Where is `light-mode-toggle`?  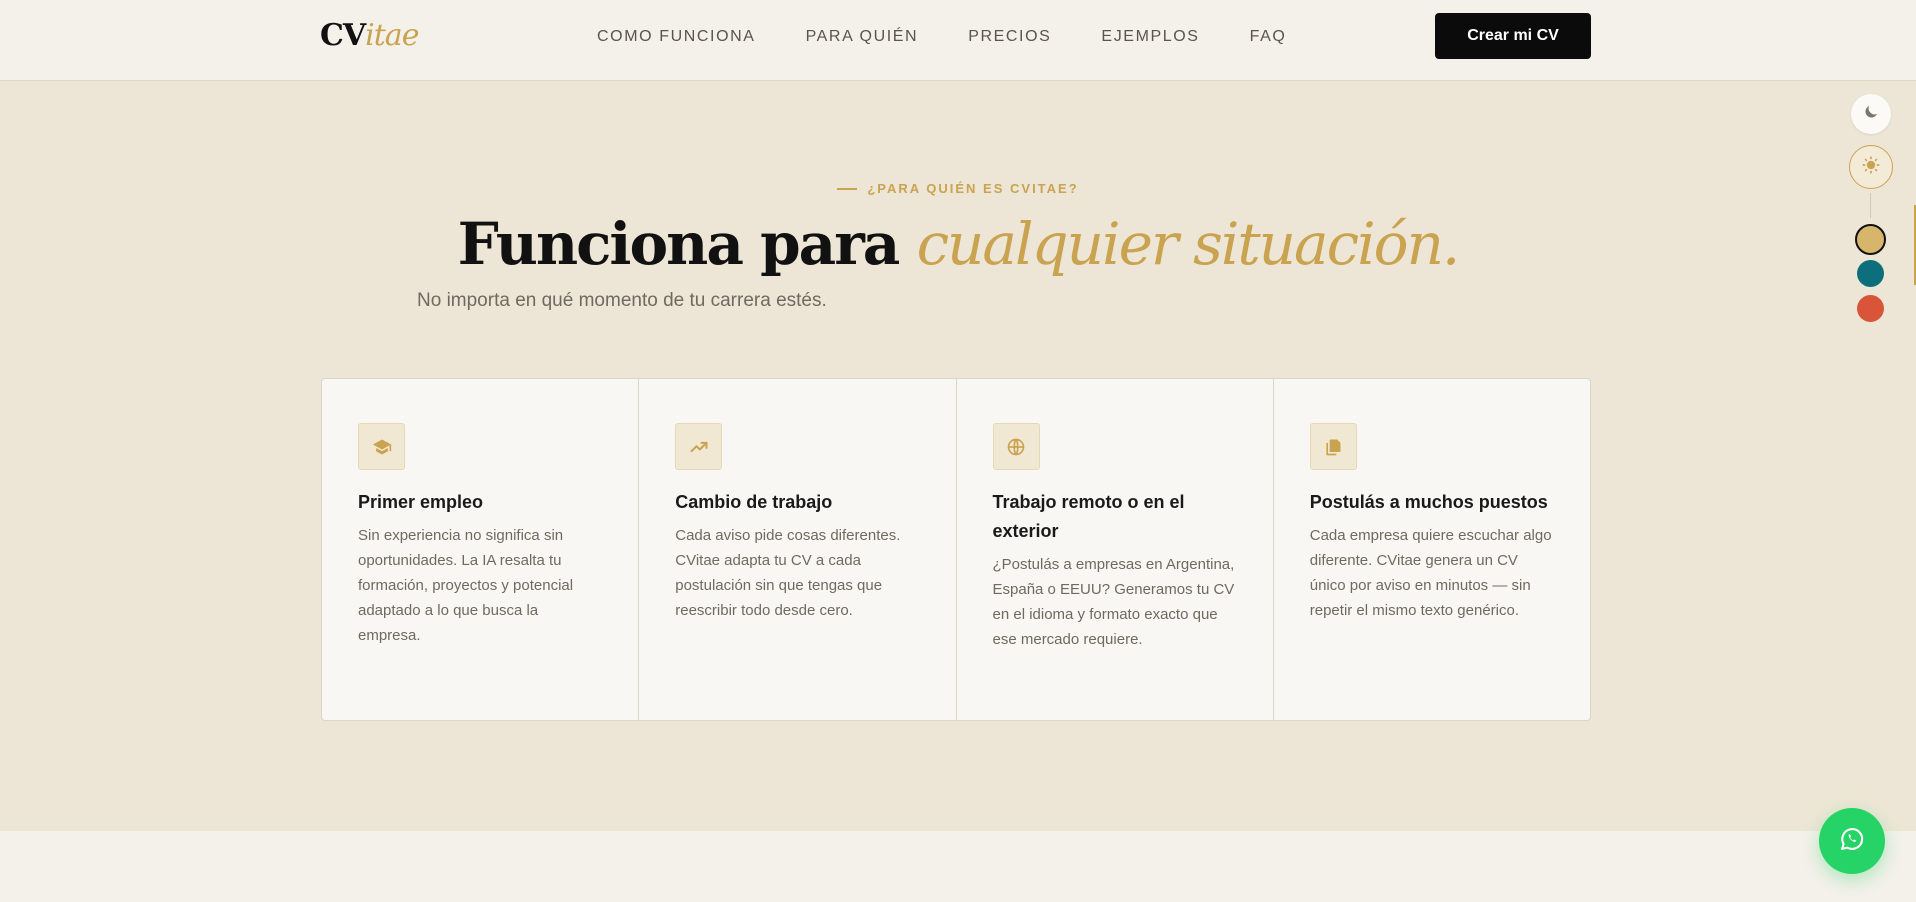
light-mode-toggle is located at coordinates (1871, 167).